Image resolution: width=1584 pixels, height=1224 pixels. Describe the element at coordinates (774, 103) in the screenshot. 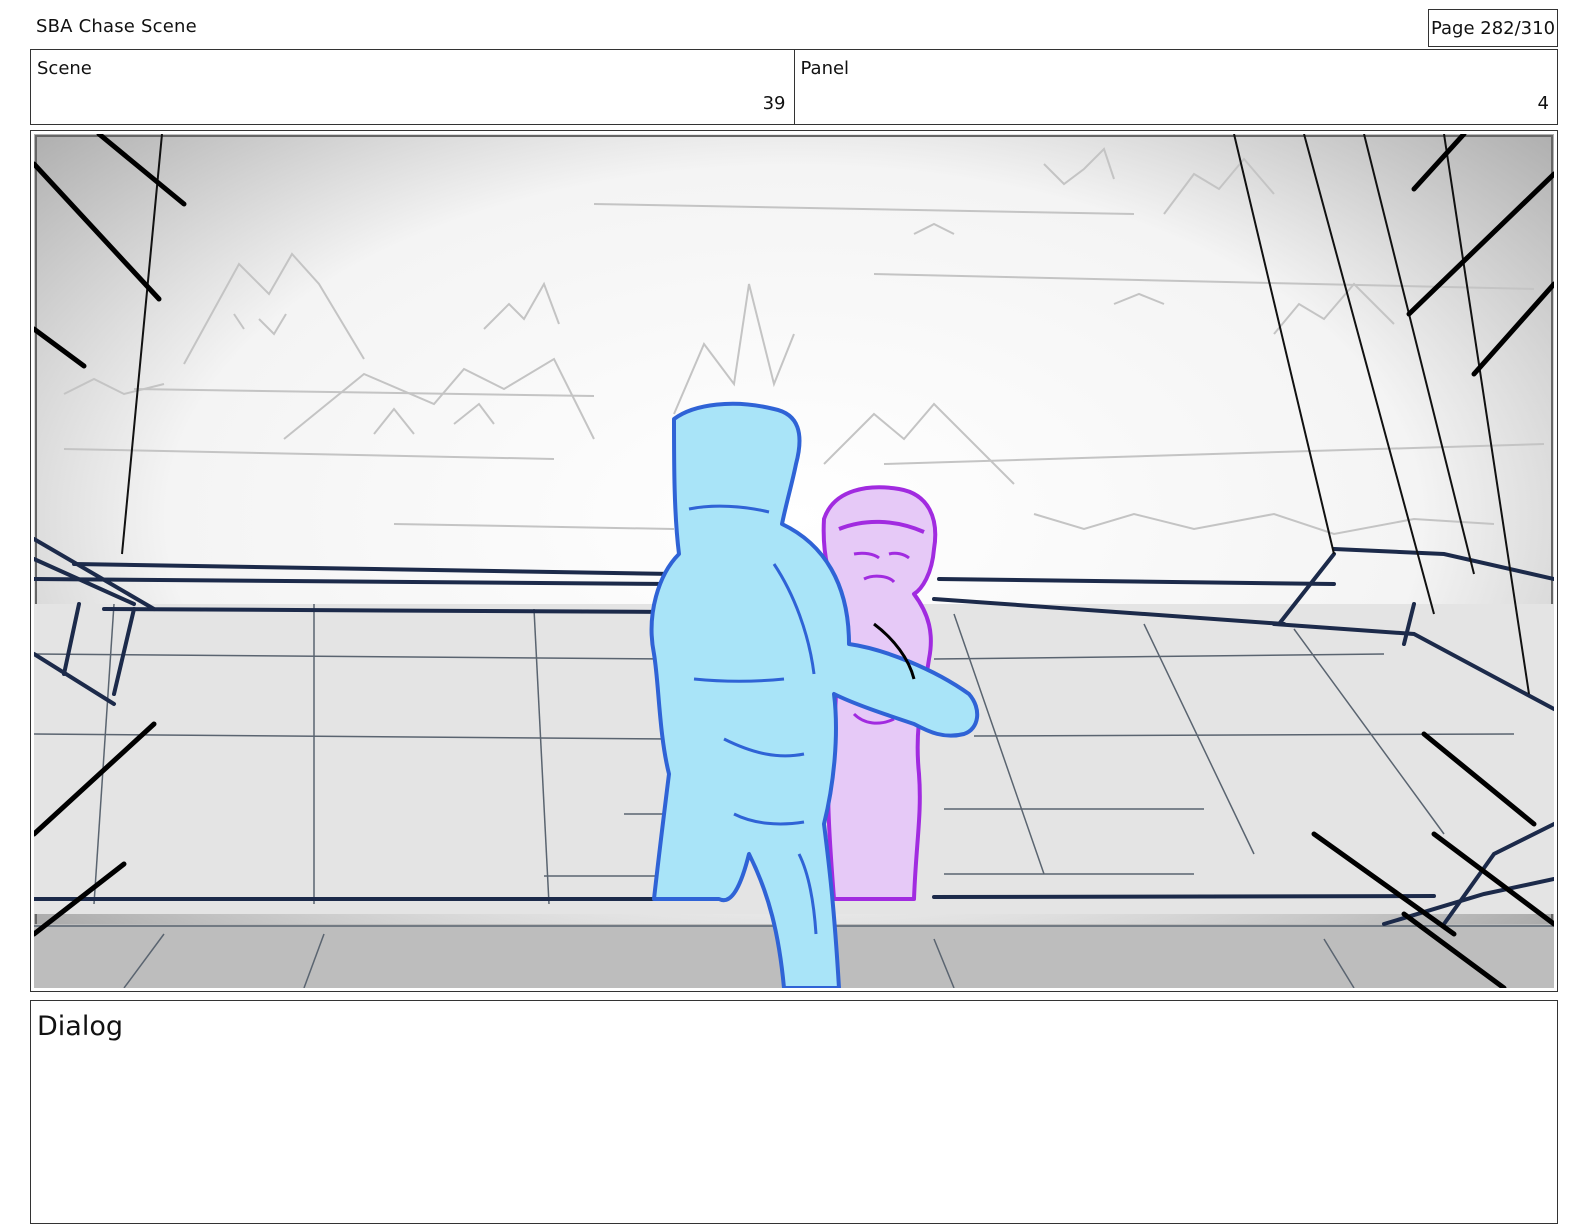

I see `scene-number: 39` at that location.